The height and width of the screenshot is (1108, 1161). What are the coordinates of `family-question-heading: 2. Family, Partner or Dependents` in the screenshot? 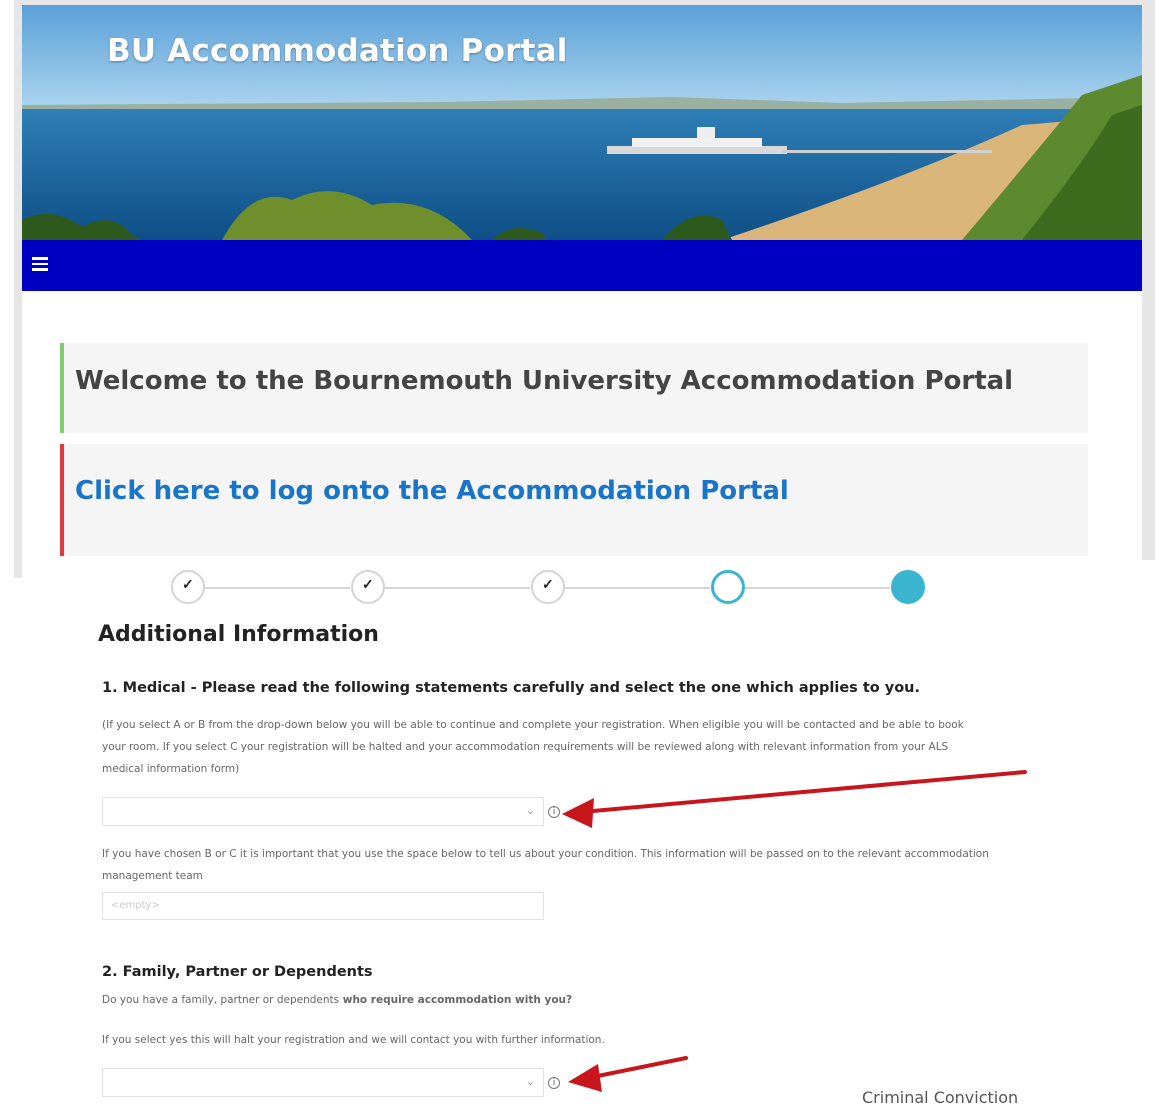 It's located at (237, 972).